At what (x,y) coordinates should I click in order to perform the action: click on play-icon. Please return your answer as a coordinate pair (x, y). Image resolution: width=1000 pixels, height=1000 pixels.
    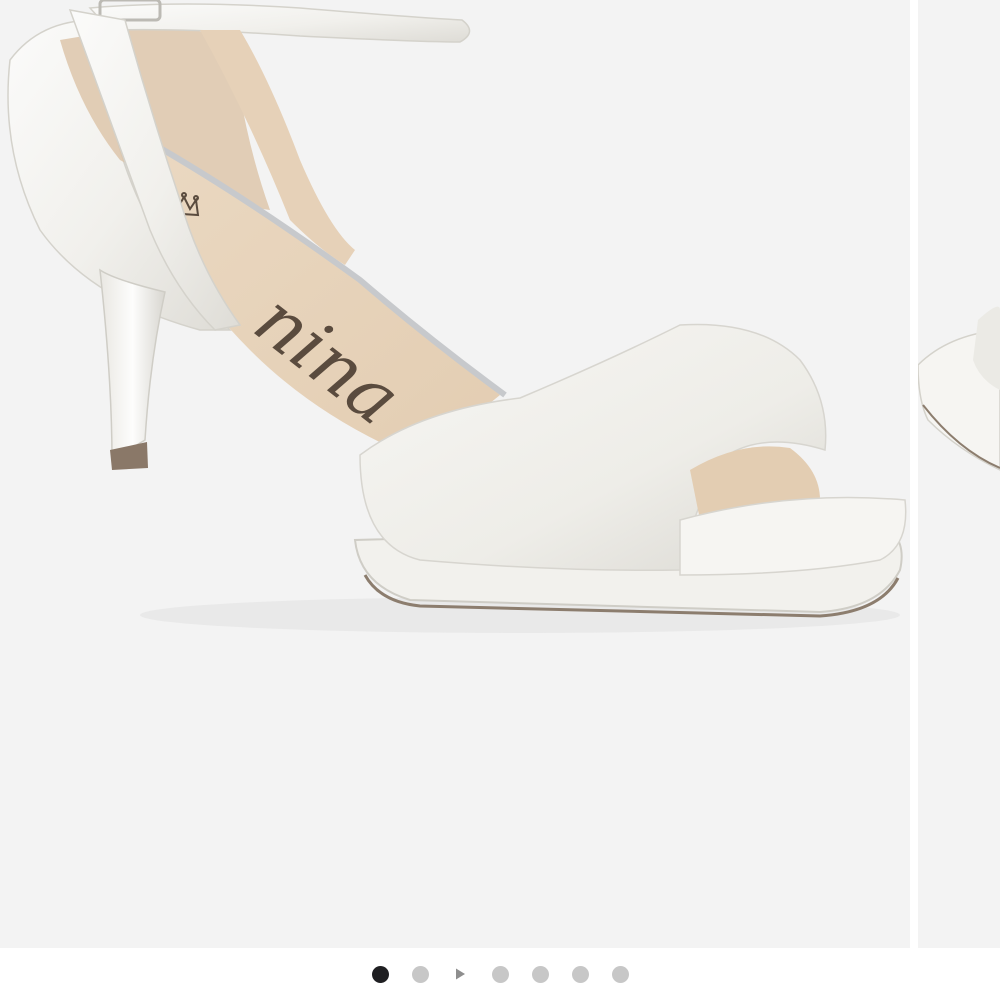
    Looking at the image, I should click on (460, 974).